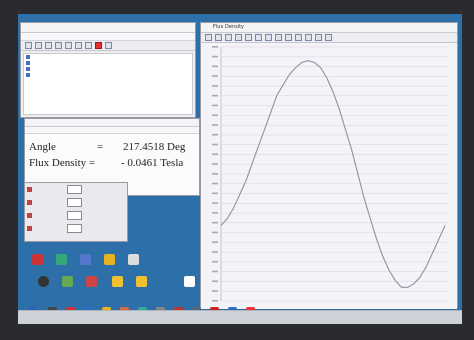  I want to click on zoom-out-icon, so click(218, 37).